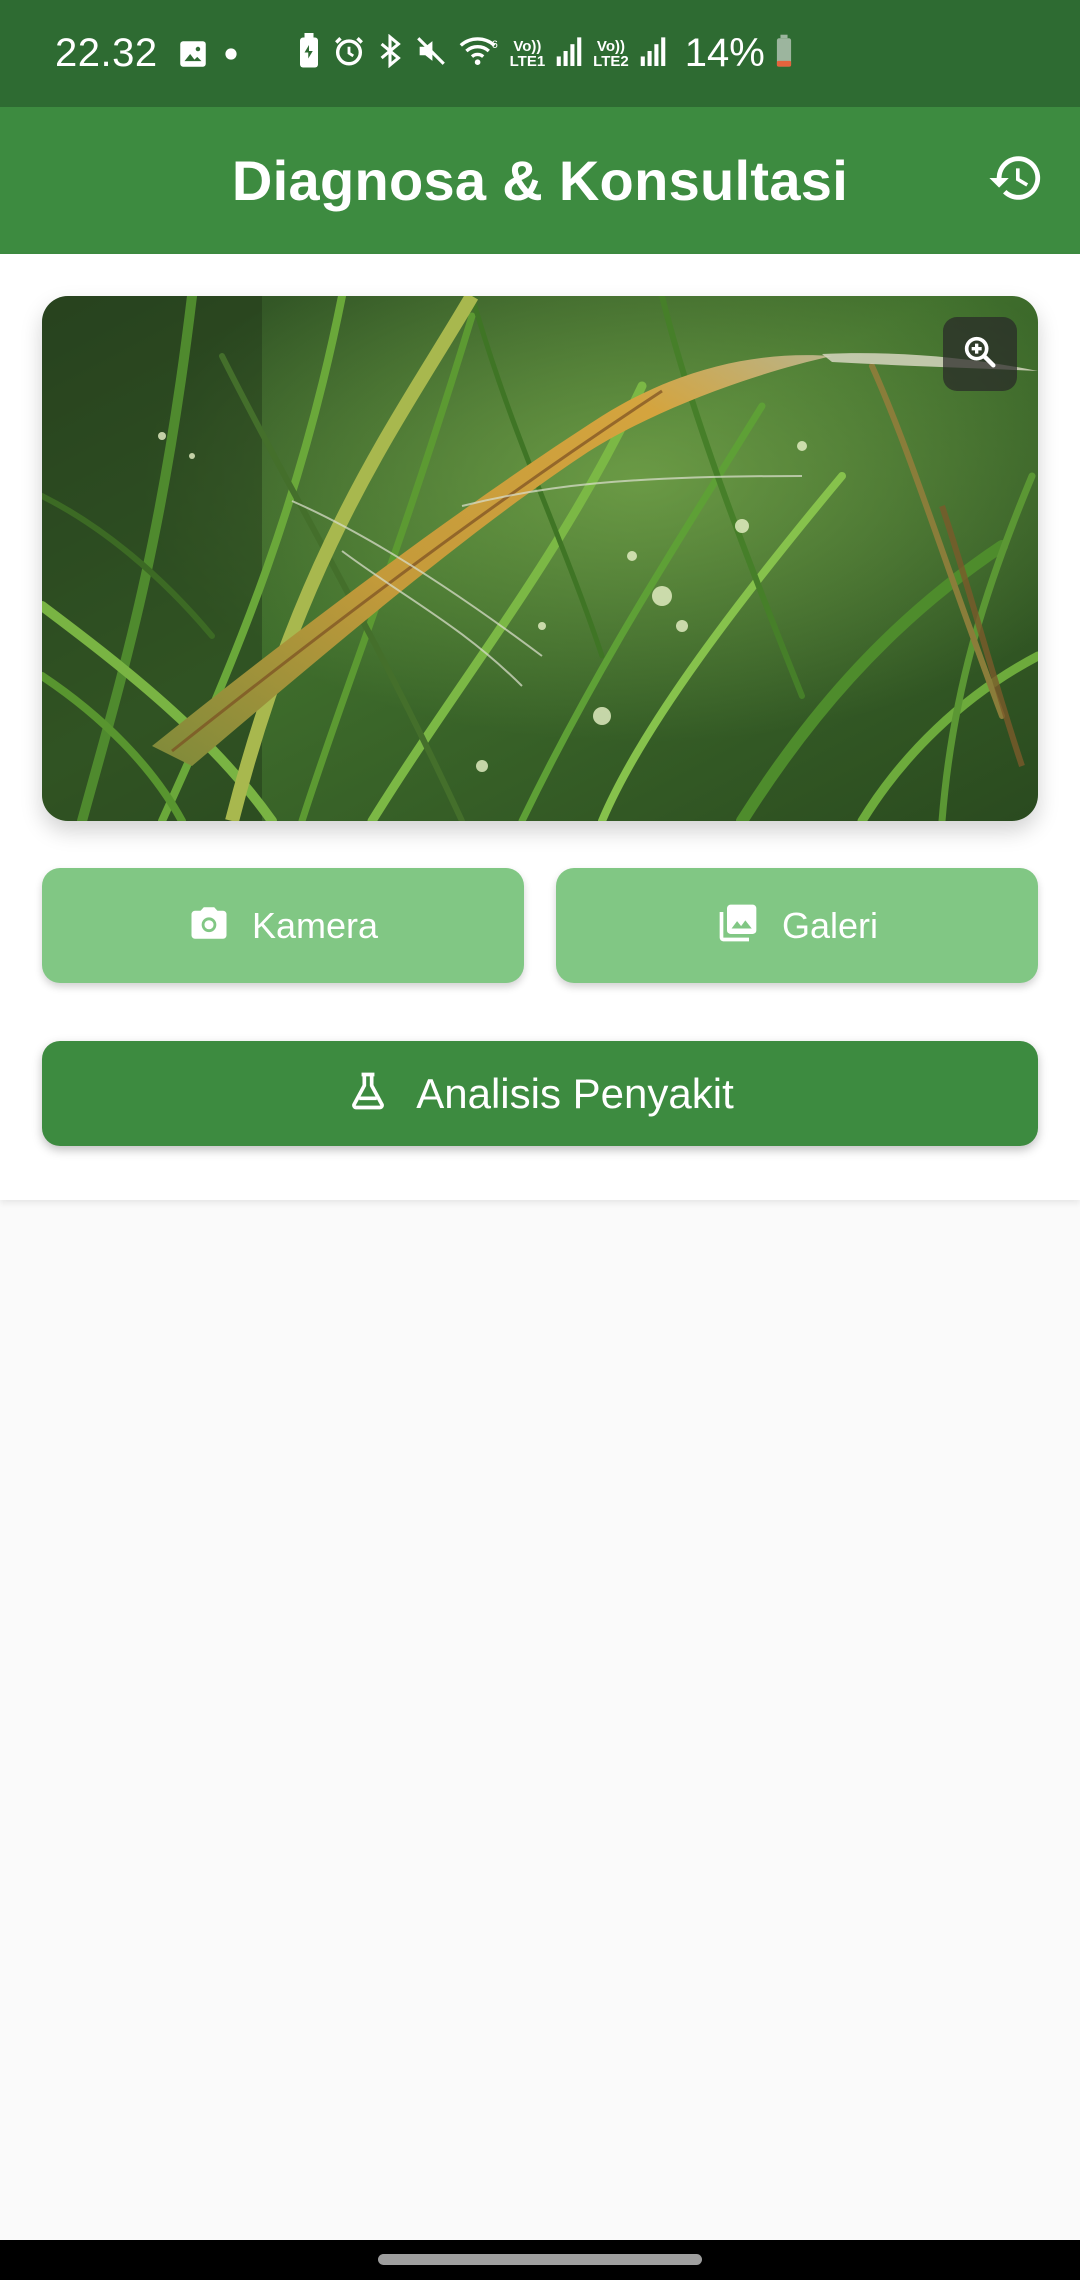 This screenshot has width=1080, height=2280. I want to click on page-title: Diagnosa & Konsultasi, so click(540, 180).